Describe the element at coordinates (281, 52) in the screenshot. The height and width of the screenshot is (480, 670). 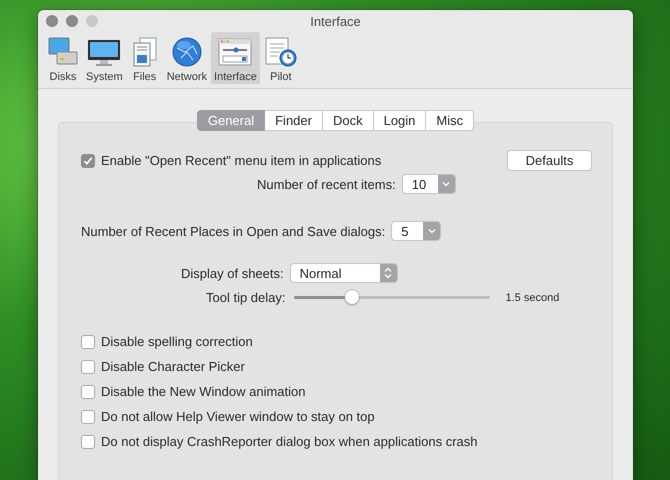
I see `document-clock-icon` at that location.